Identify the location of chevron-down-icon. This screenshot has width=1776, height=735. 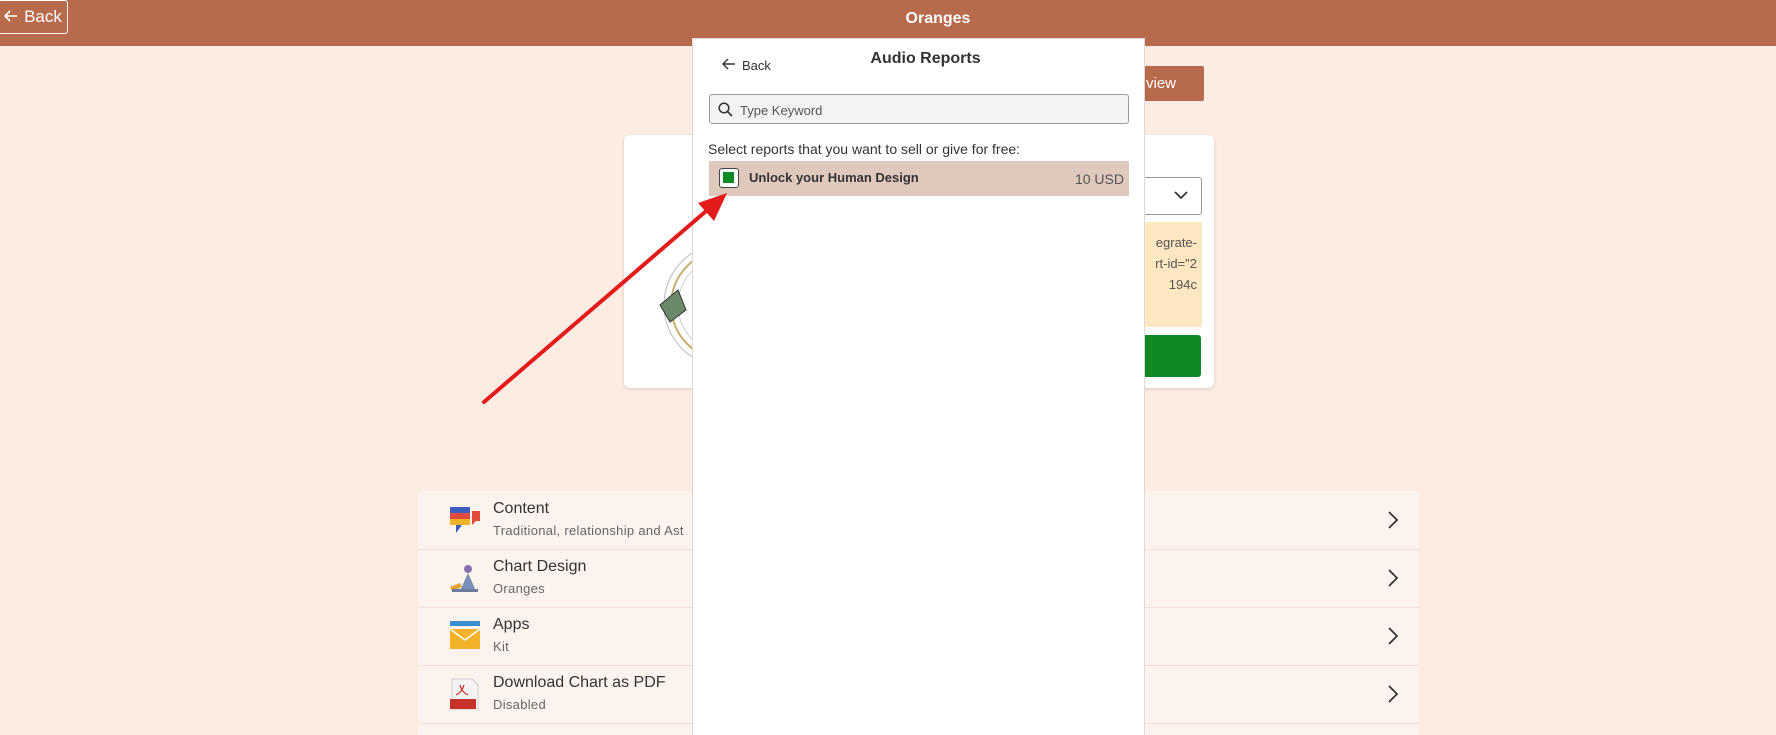
(1181, 197).